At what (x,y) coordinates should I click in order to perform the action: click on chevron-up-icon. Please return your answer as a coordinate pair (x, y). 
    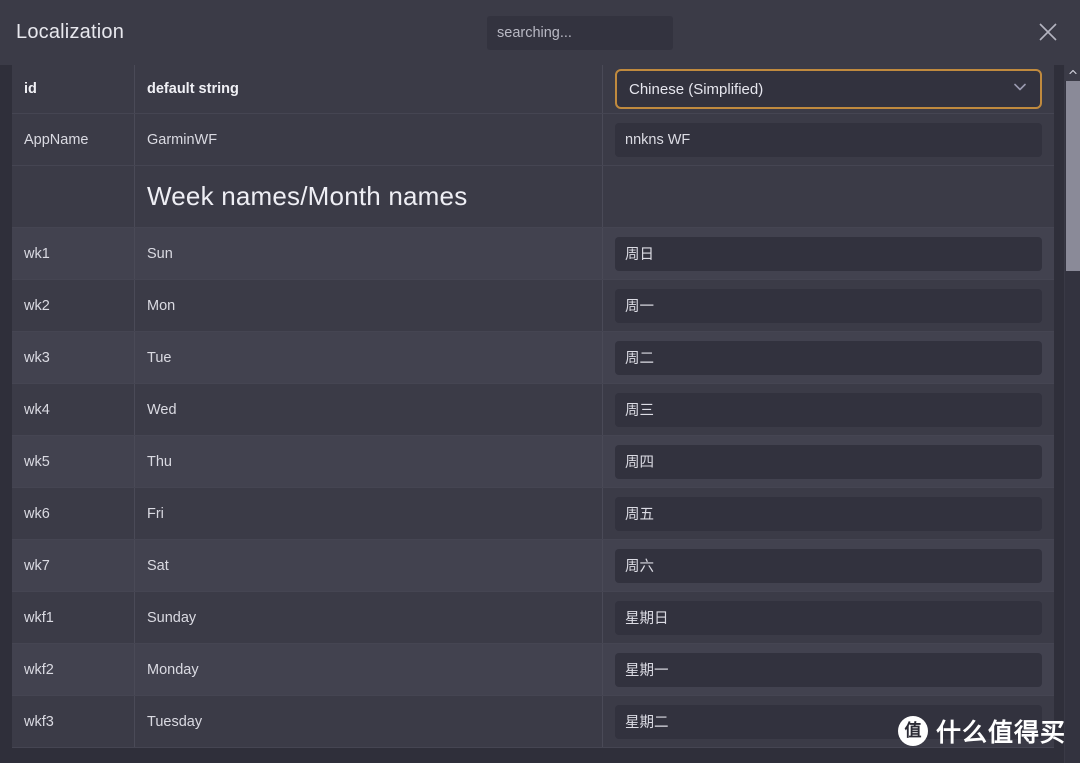
    Looking at the image, I should click on (1073, 73).